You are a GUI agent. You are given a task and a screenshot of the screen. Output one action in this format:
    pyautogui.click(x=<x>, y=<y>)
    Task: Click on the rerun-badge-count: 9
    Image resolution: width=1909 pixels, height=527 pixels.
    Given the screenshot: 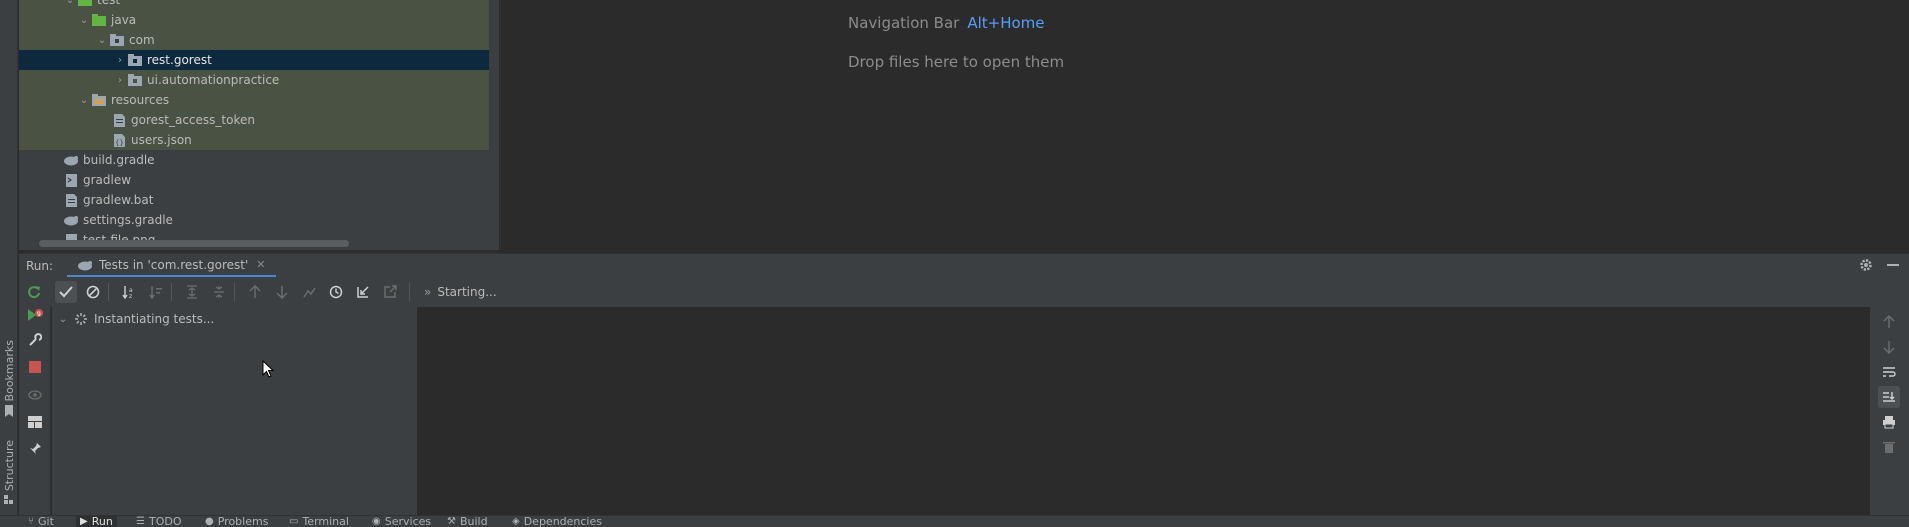 What is the action you would take?
    pyautogui.click(x=39, y=314)
    